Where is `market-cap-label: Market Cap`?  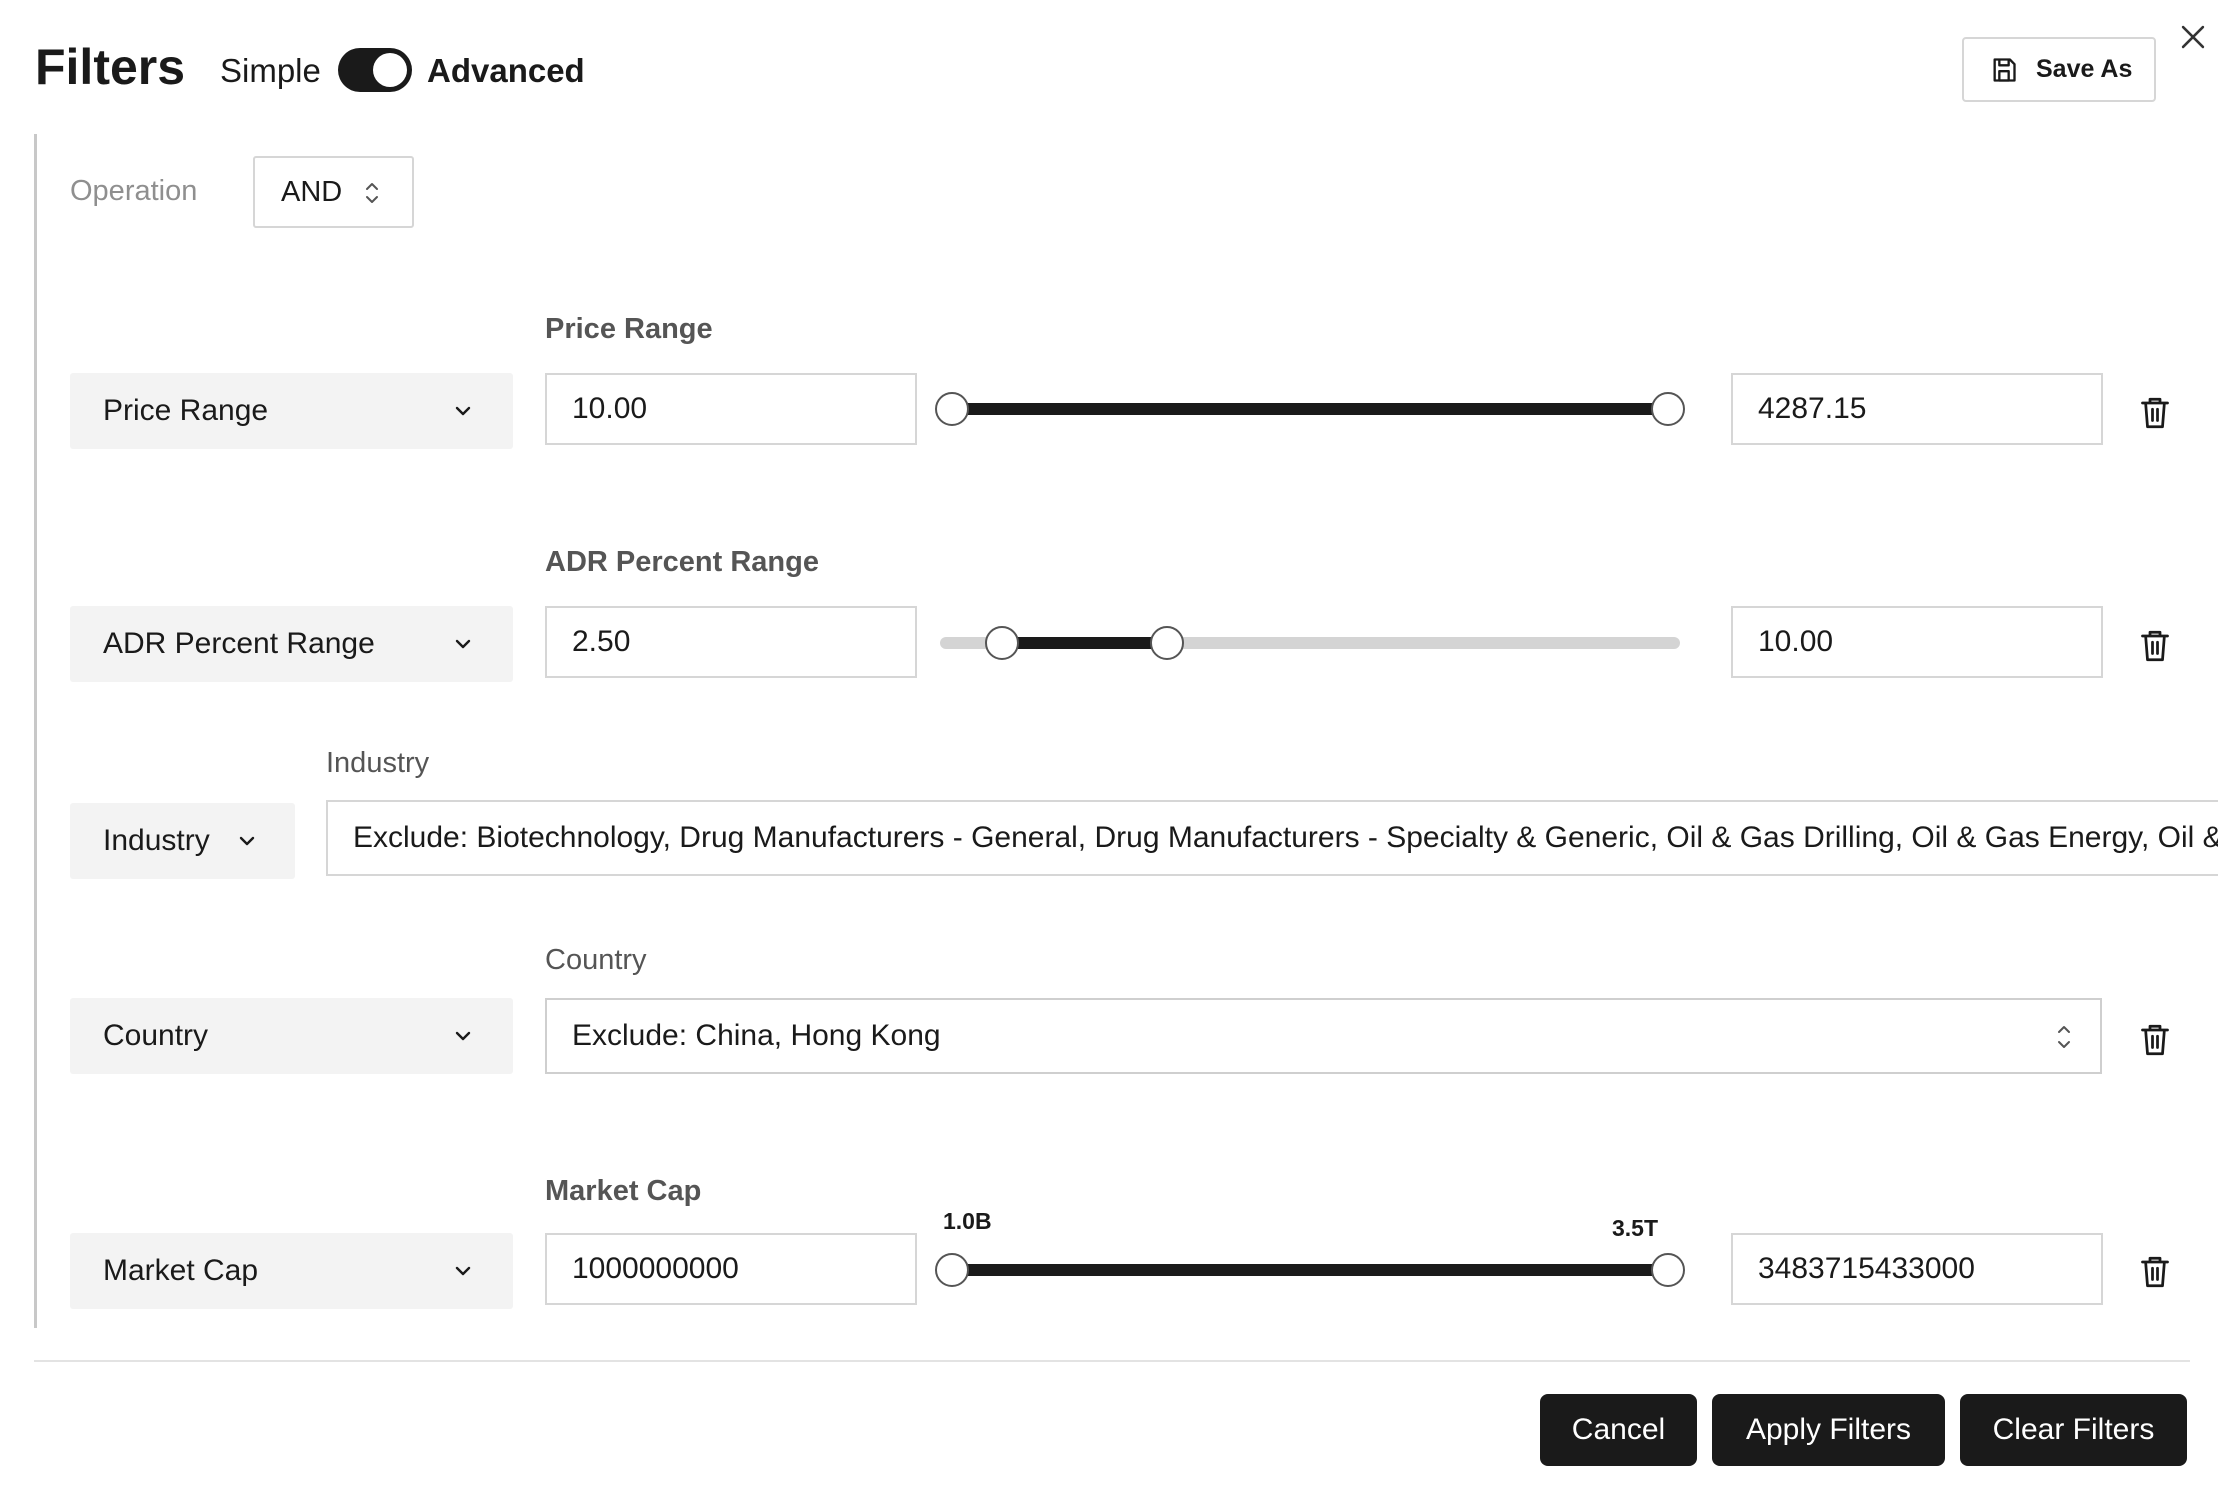 market-cap-label: Market Cap is located at coordinates (623, 1191).